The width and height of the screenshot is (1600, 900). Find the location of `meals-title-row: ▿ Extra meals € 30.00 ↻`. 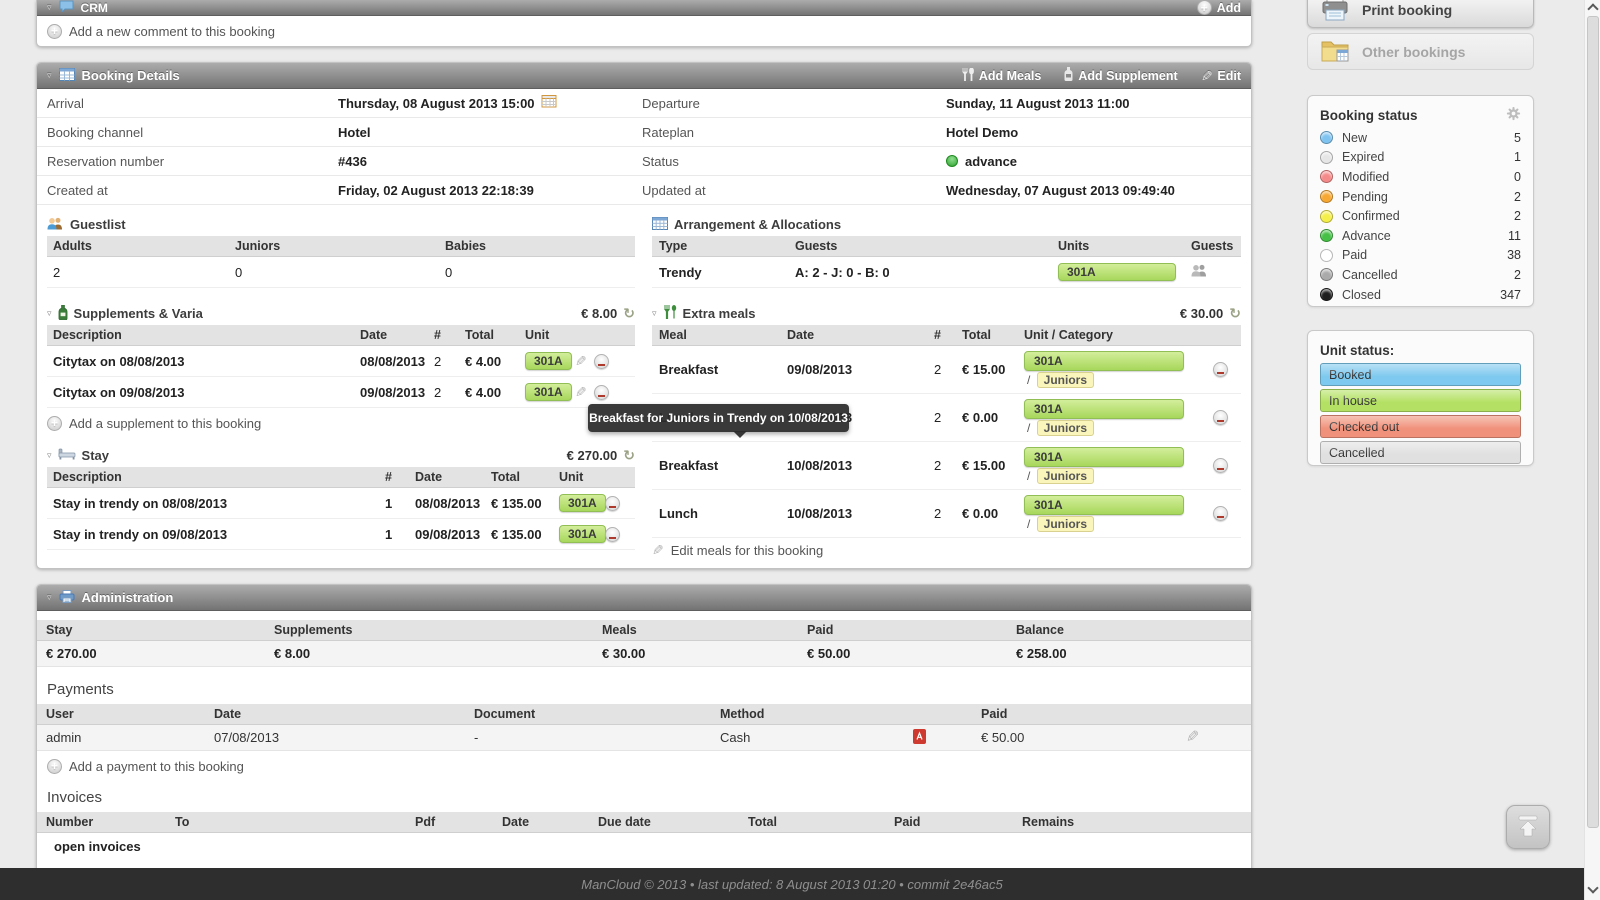

meals-title-row: ▿ Extra meals € 30.00 ↻ is located at coordinates (946, 313).